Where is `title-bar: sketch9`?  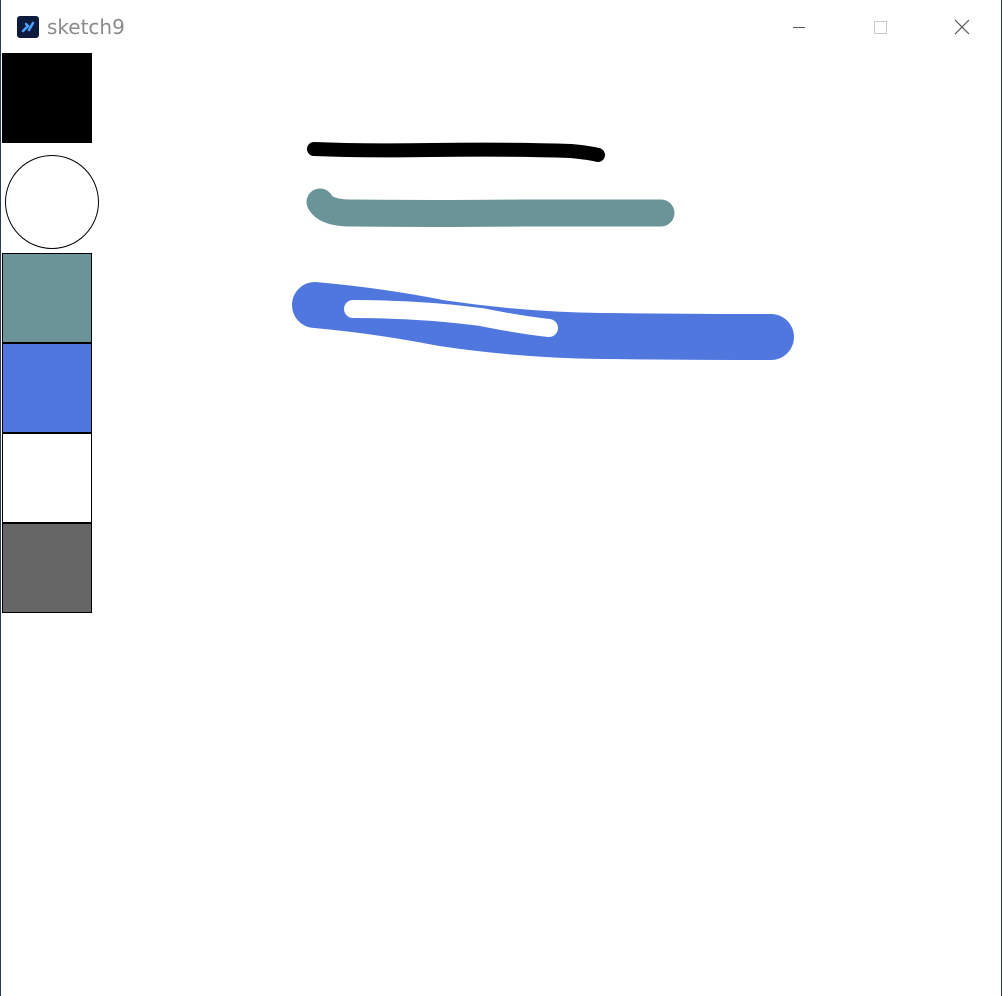
title-bar: sketch9 is located at coordinates (501, 26).